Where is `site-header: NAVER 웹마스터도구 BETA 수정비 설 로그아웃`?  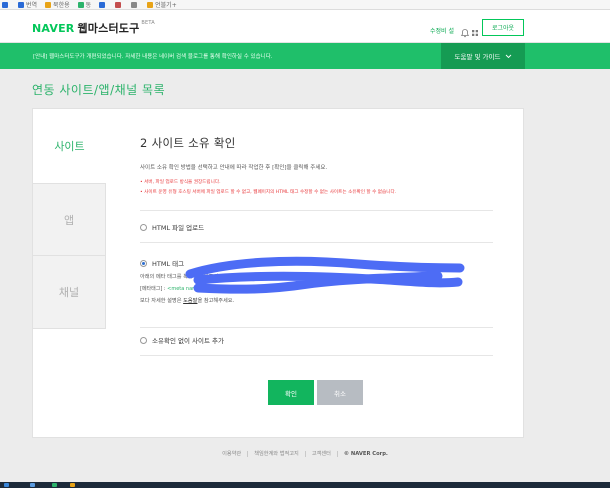 site-header: NAVER 웹마스터도구 BETA 수정비 설 로그아웃 is located at coordinates (305, 26).